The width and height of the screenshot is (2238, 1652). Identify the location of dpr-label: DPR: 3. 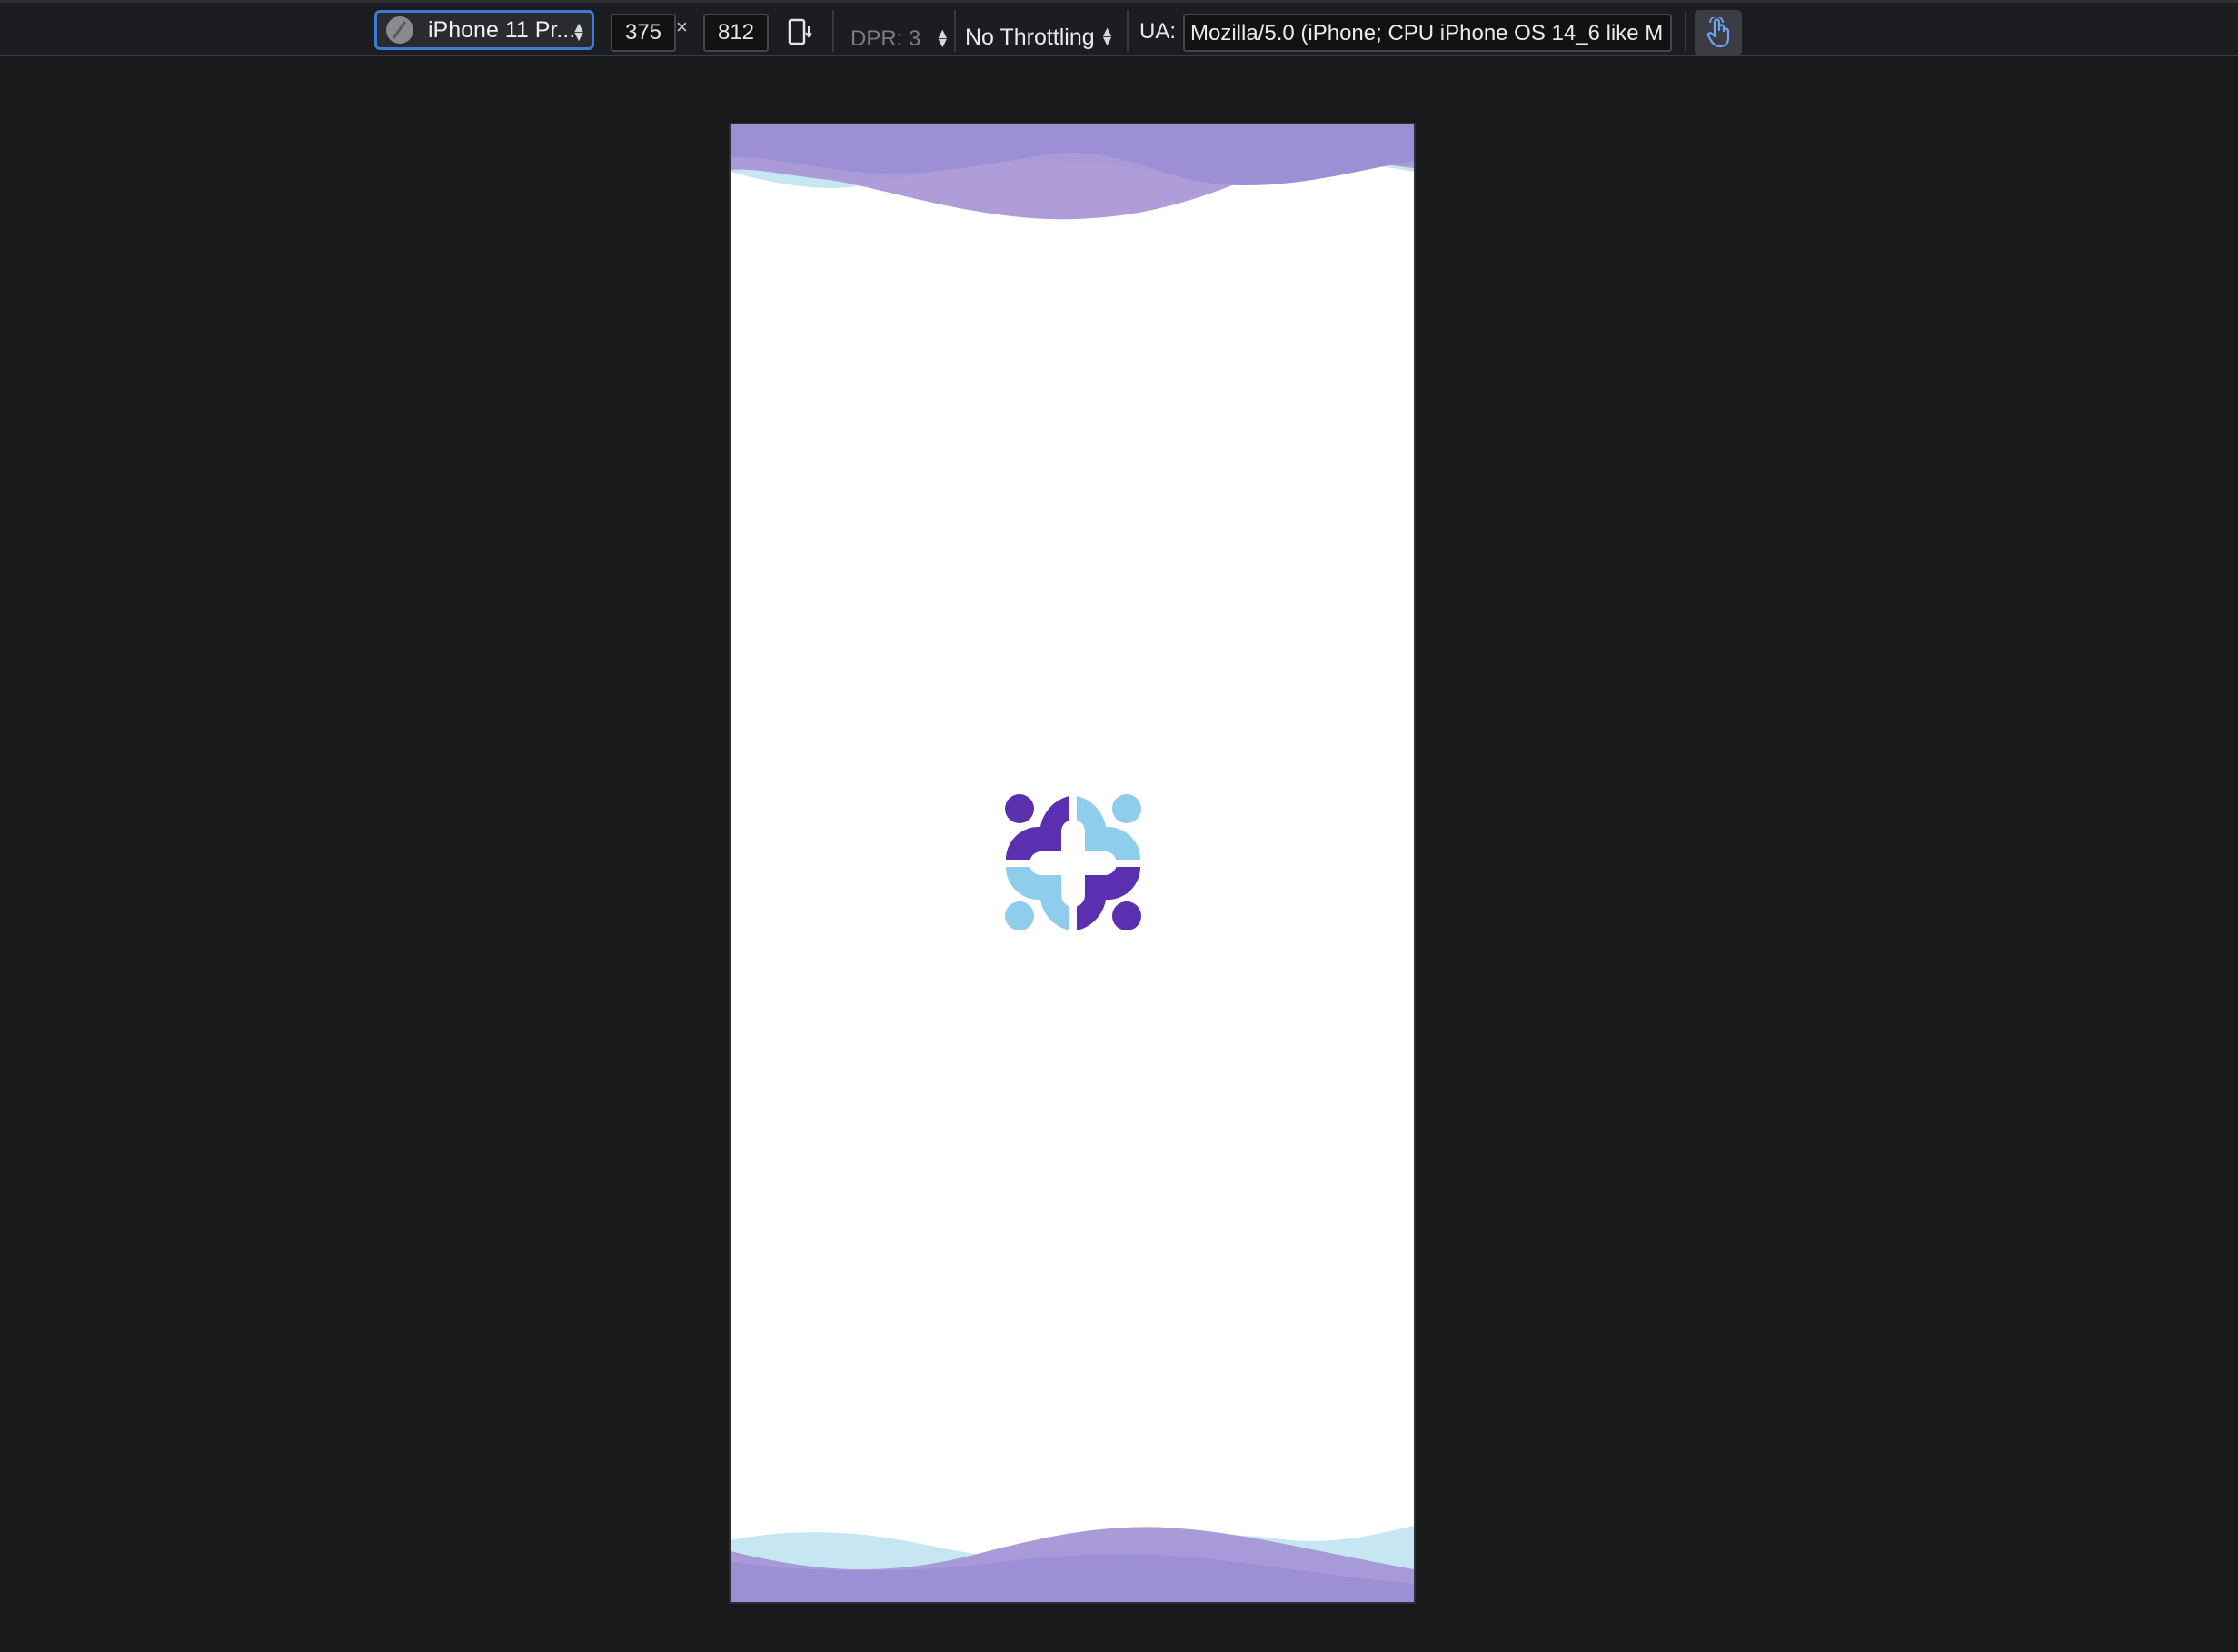
(885, 38).